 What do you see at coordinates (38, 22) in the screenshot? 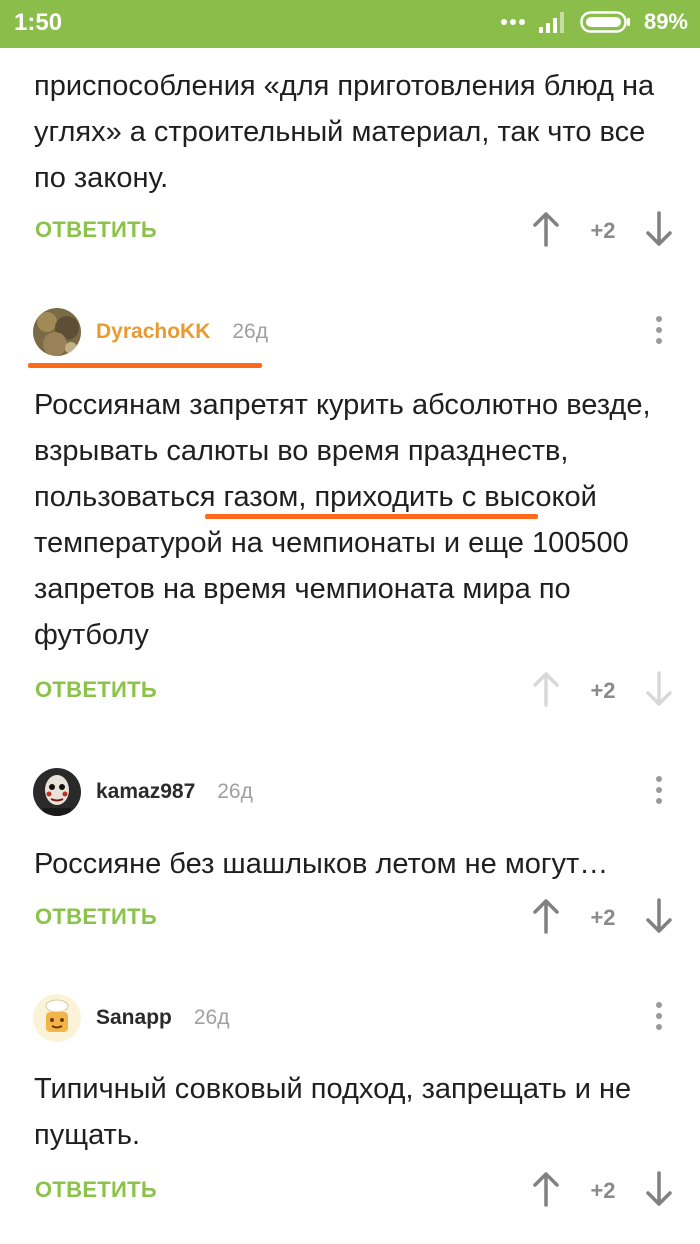
I see `status-time: 1:50` at bounding box center [38, 22].